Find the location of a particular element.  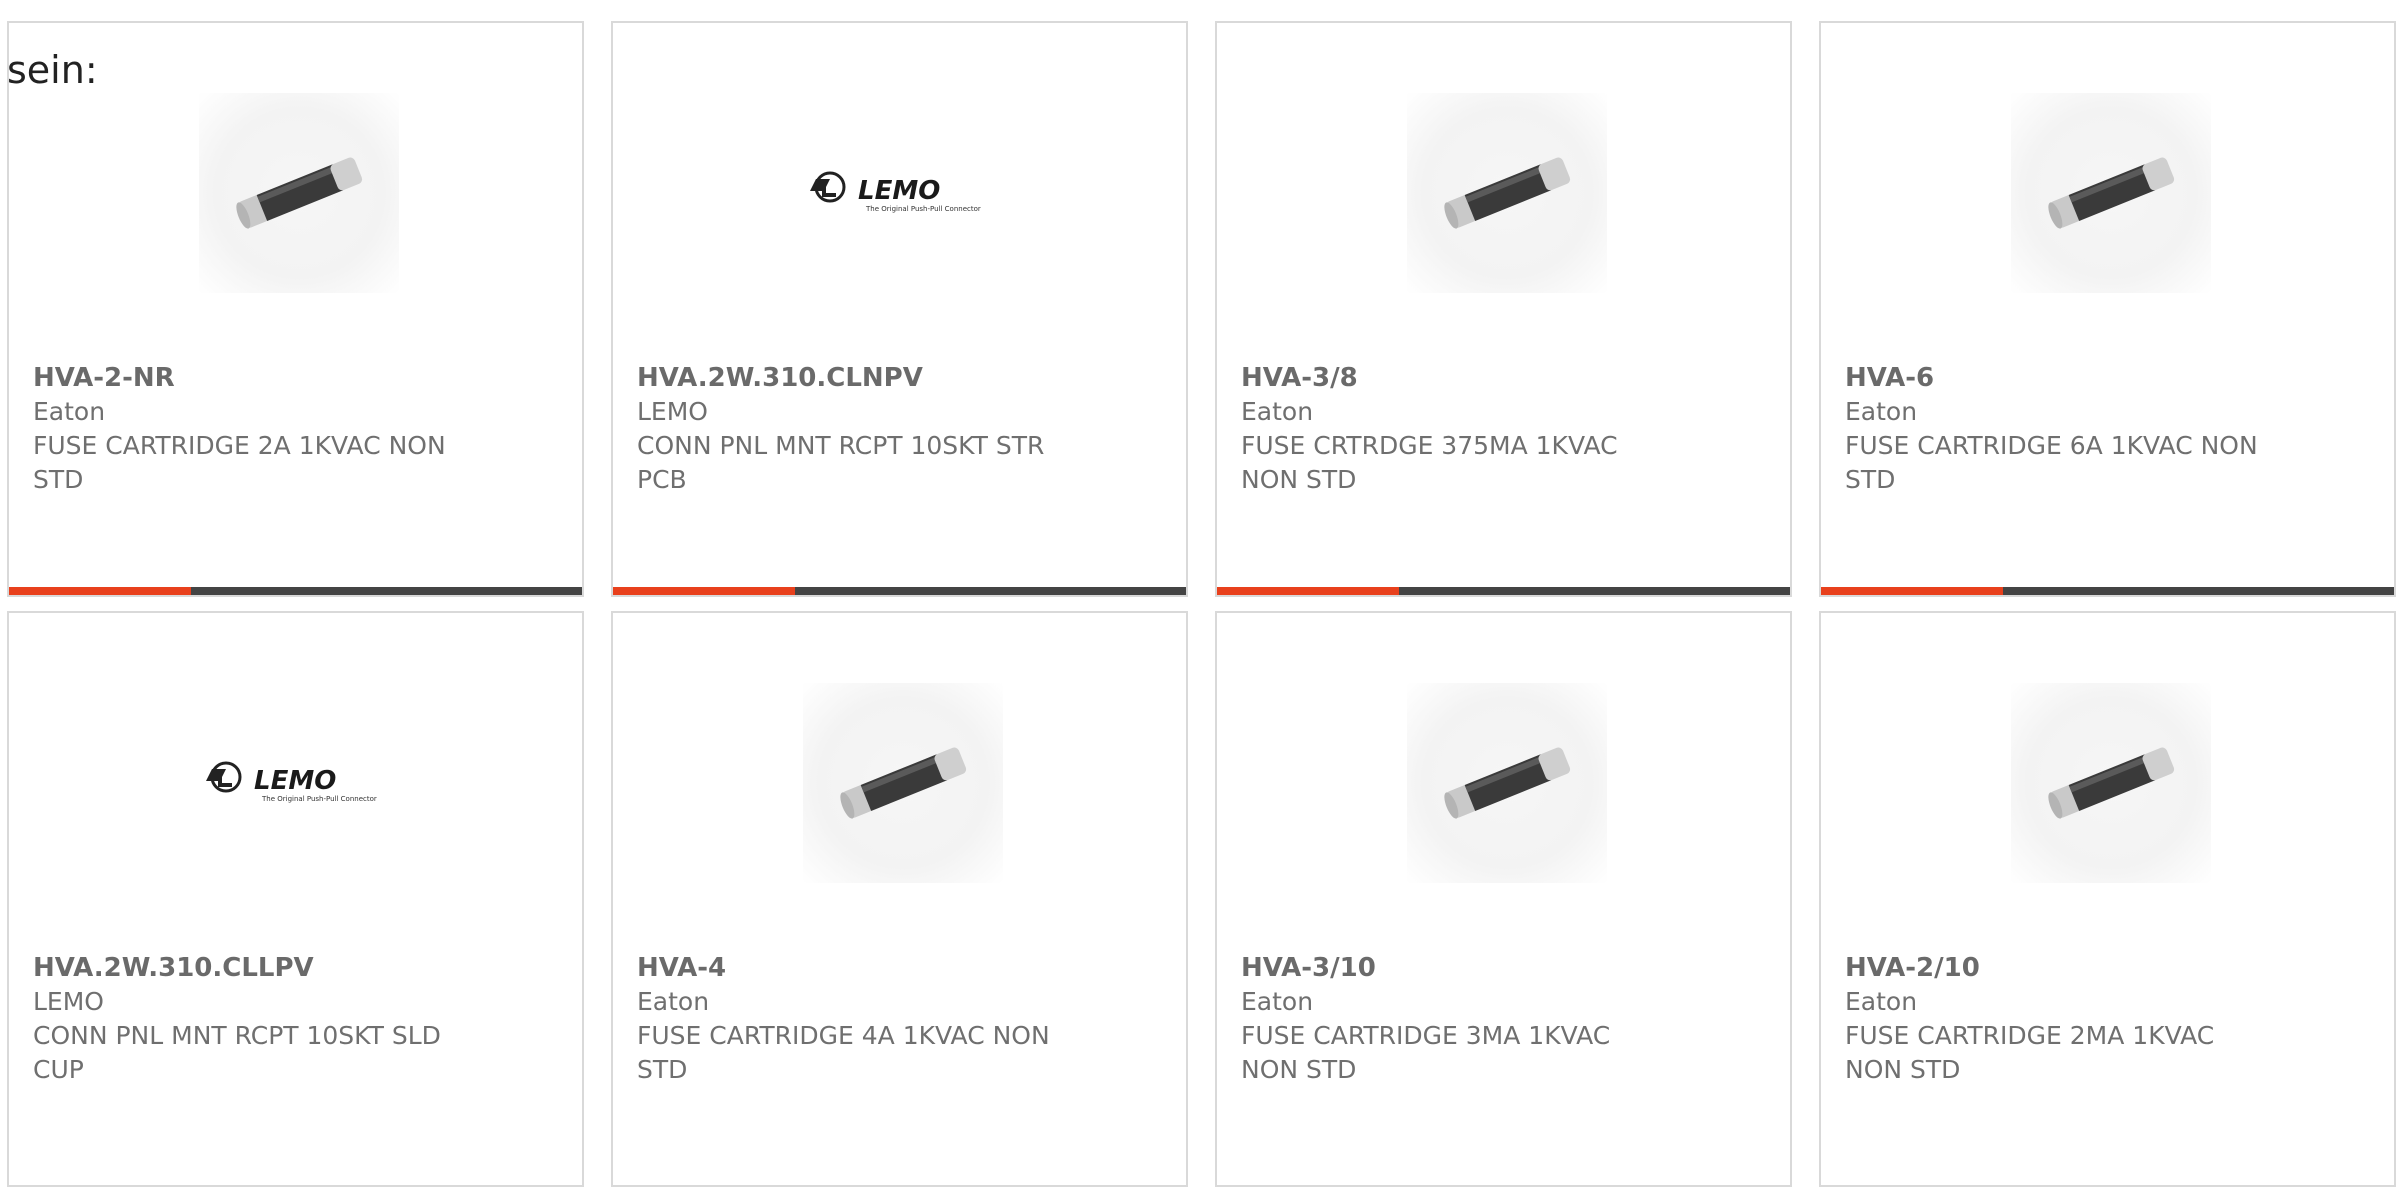

description: CUP is located at coordinates (58, 1069).